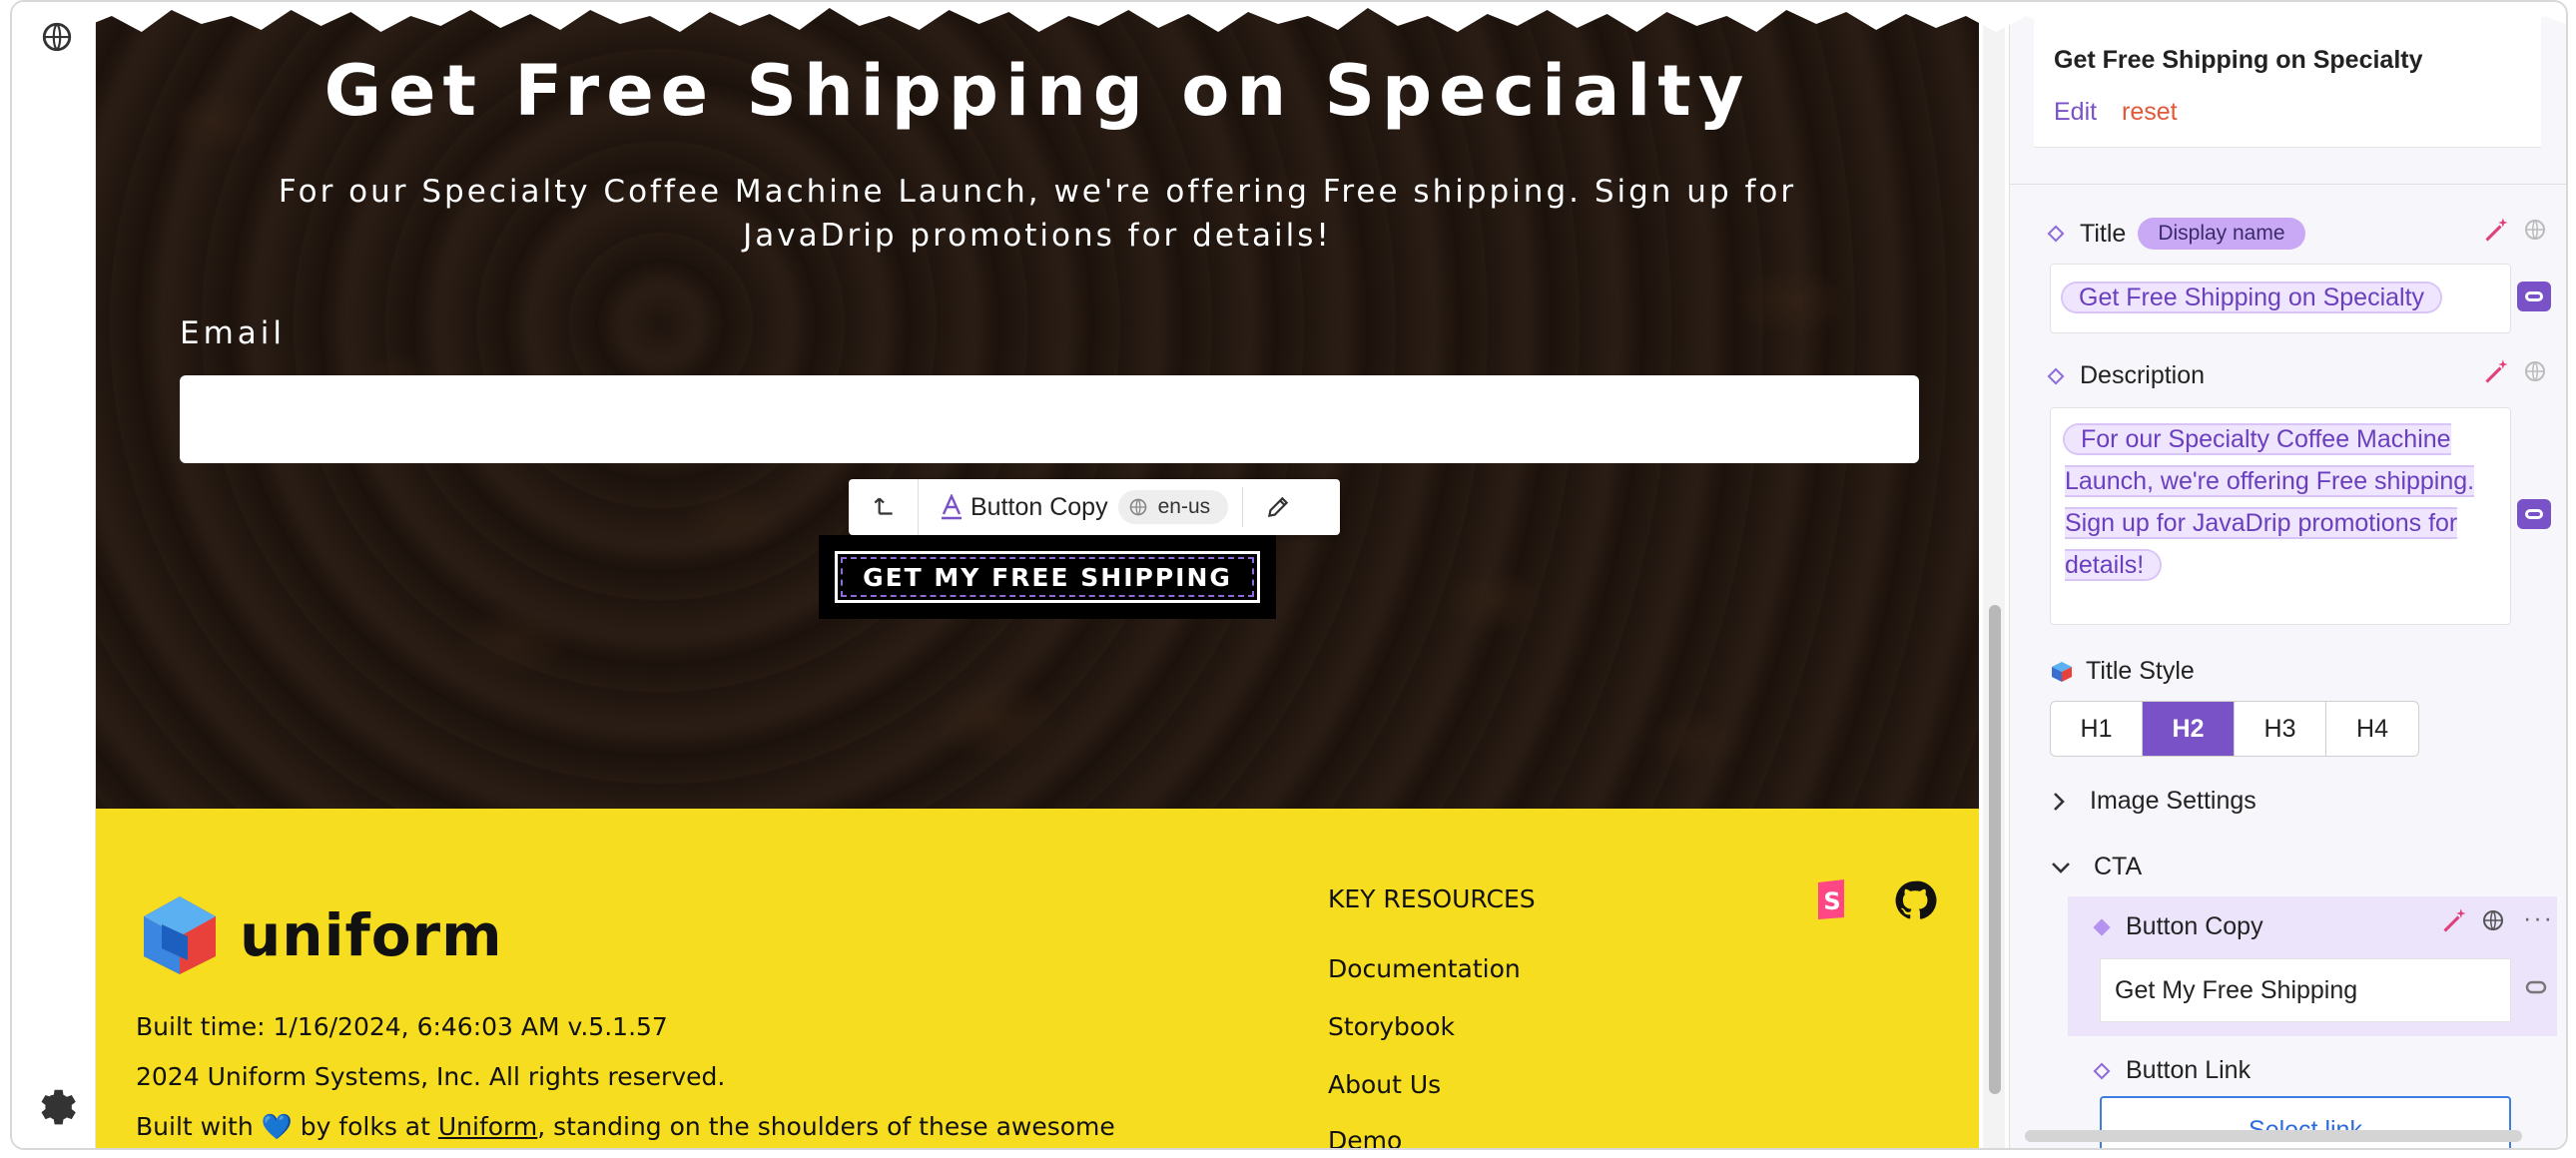  Describe the element at coordinates (2103, 234) in the screenshot. I see `title-field-label: Title` at that location.